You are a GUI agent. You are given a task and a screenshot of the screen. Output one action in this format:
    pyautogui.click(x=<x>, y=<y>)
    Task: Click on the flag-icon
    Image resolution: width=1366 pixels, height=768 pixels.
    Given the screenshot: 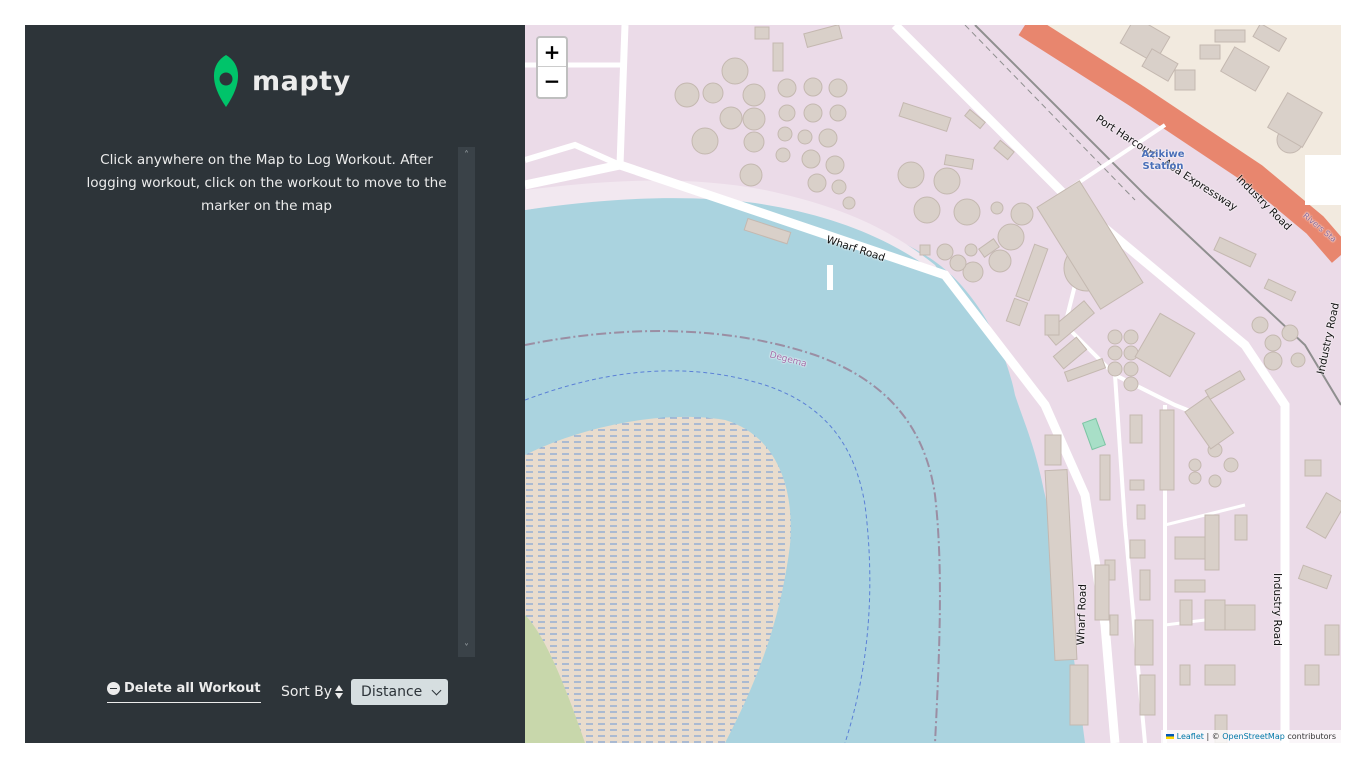 What is the action you would take?
    pyautogui.click(x=1170, y=736)
    